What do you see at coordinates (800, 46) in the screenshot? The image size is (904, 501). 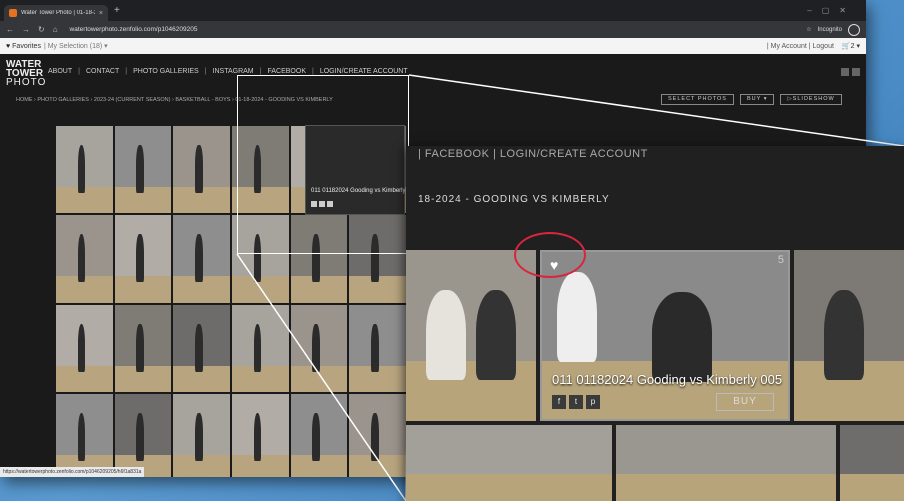 I see `account-links: | My Account | Logout` at bounding box center [800, 46].